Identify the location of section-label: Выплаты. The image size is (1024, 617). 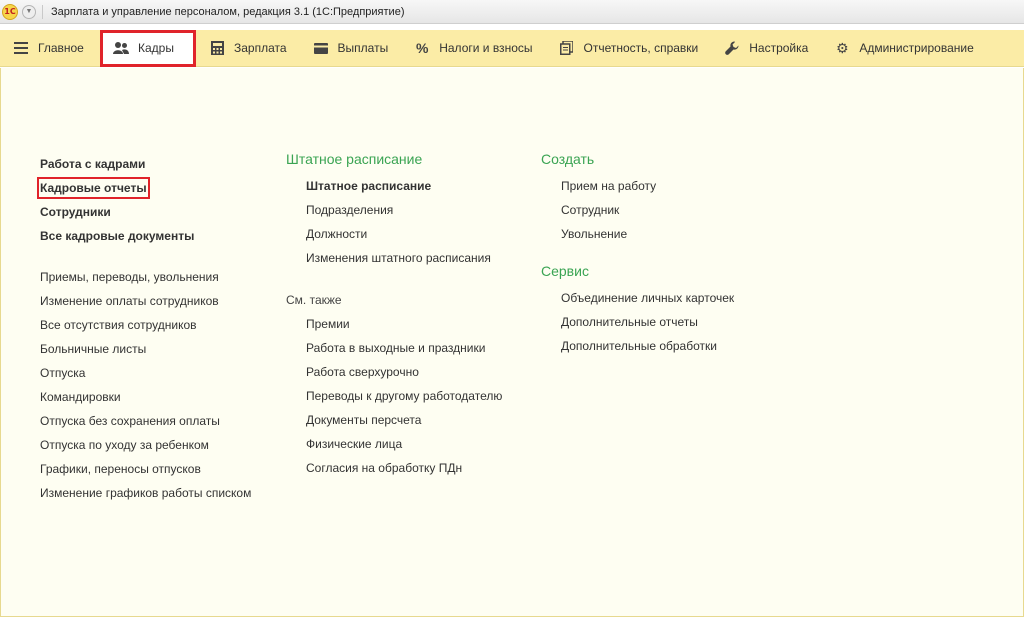
(363, 48).